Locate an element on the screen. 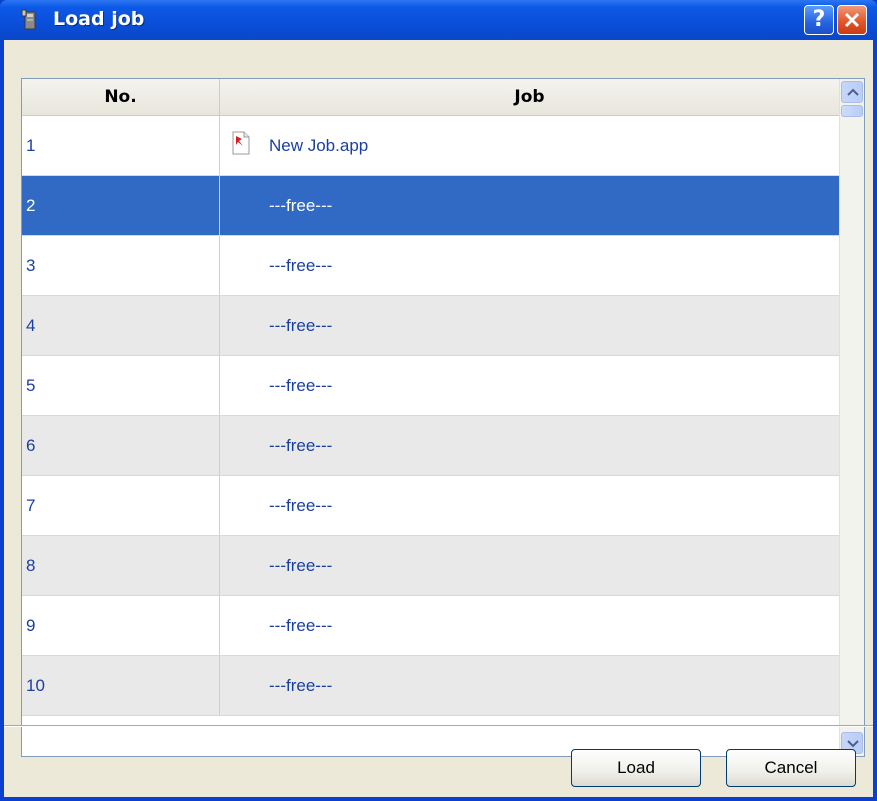  chevron-up-icon is located at coordinates (853, 92).